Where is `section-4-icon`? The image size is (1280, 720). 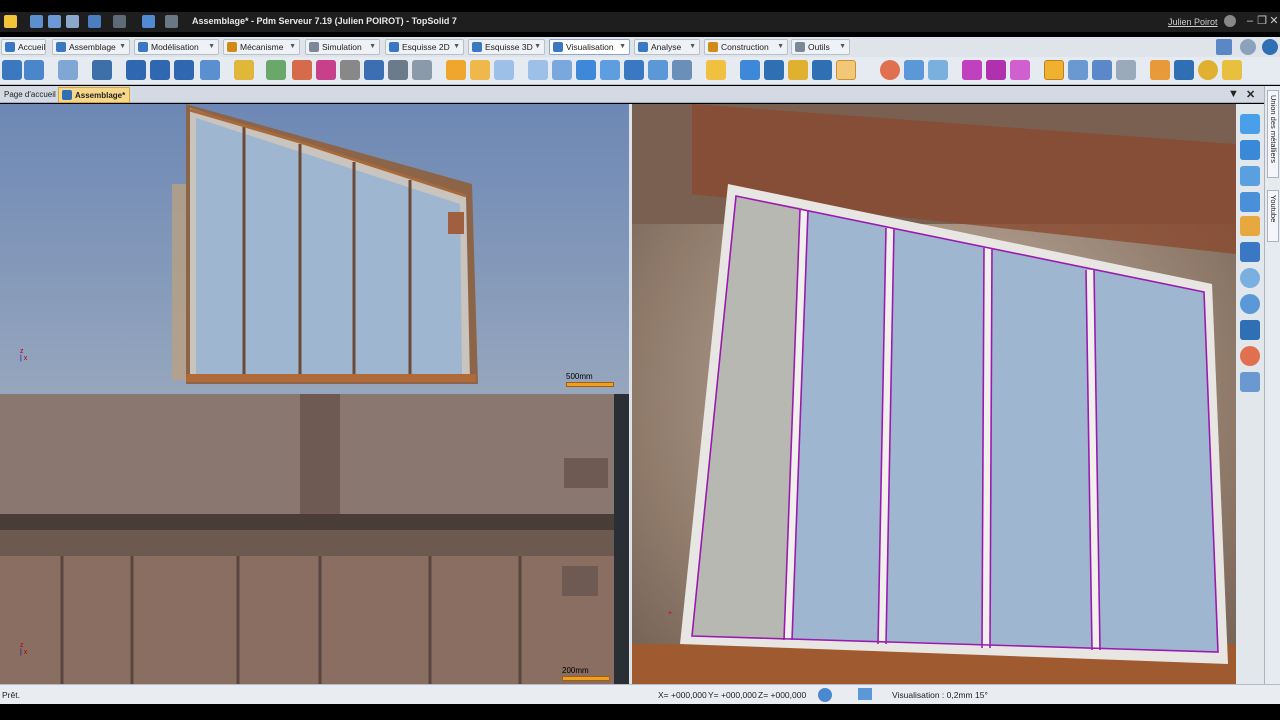
section-4-icon is located at coordinates (610, 70).